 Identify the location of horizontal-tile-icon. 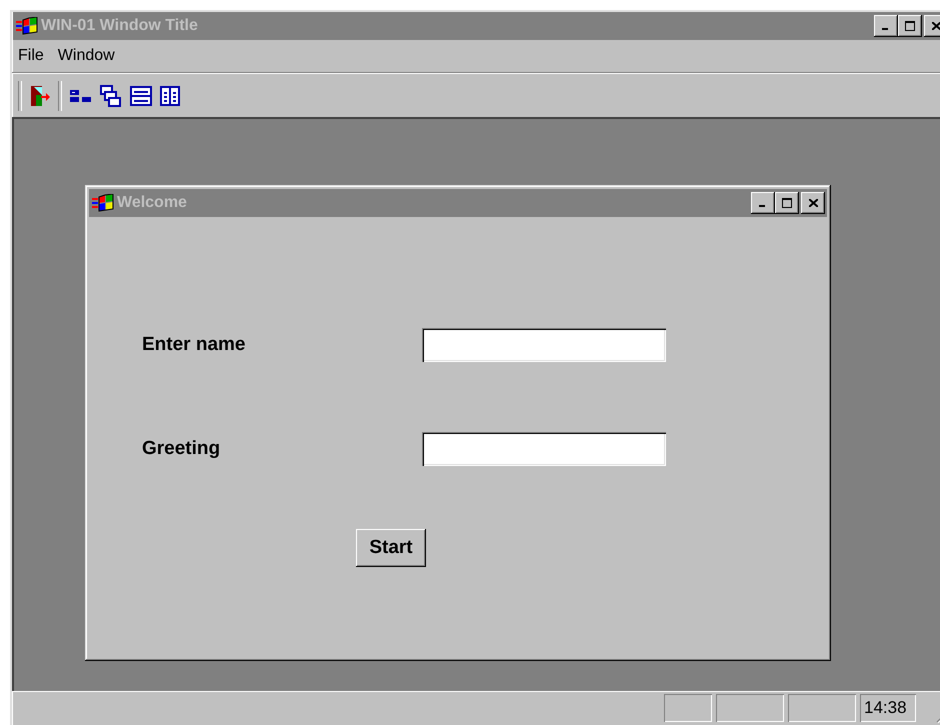
(141, 96).